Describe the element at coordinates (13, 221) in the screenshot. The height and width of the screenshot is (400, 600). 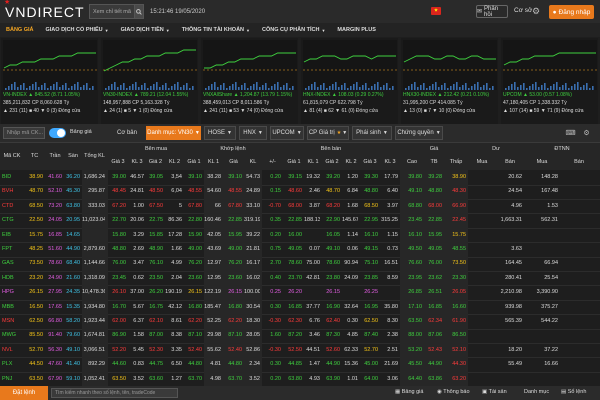
I see `stock-symbol: CTG` at that location.